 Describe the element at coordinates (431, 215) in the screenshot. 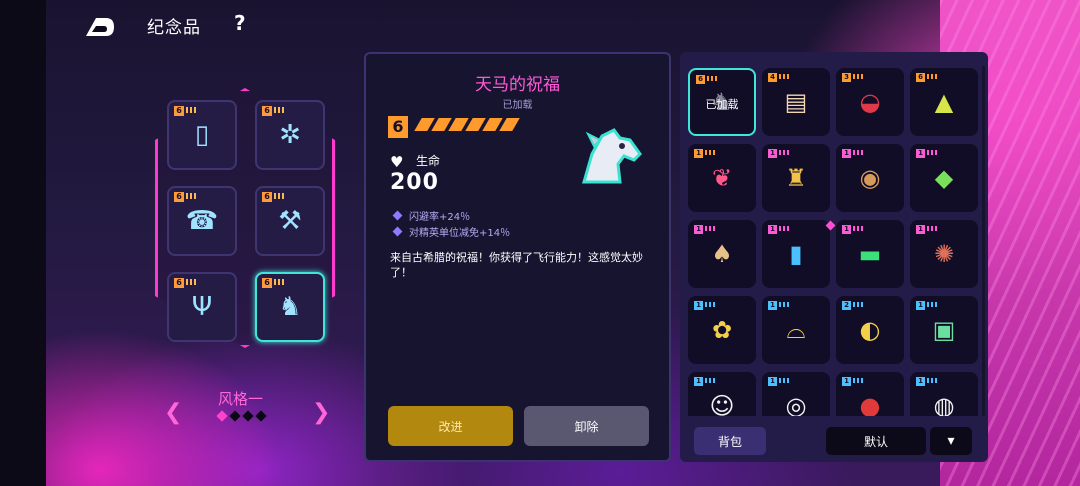

I see `bonus-line: 闪避率+24％` at that location.